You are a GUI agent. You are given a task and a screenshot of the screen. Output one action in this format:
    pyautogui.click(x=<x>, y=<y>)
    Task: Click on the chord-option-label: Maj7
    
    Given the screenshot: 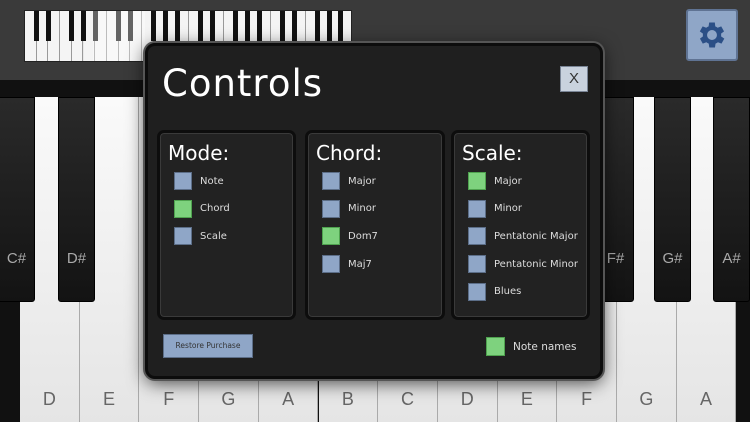 What is the action you would take?
    pyautogui.click(x=360, y=264)
    